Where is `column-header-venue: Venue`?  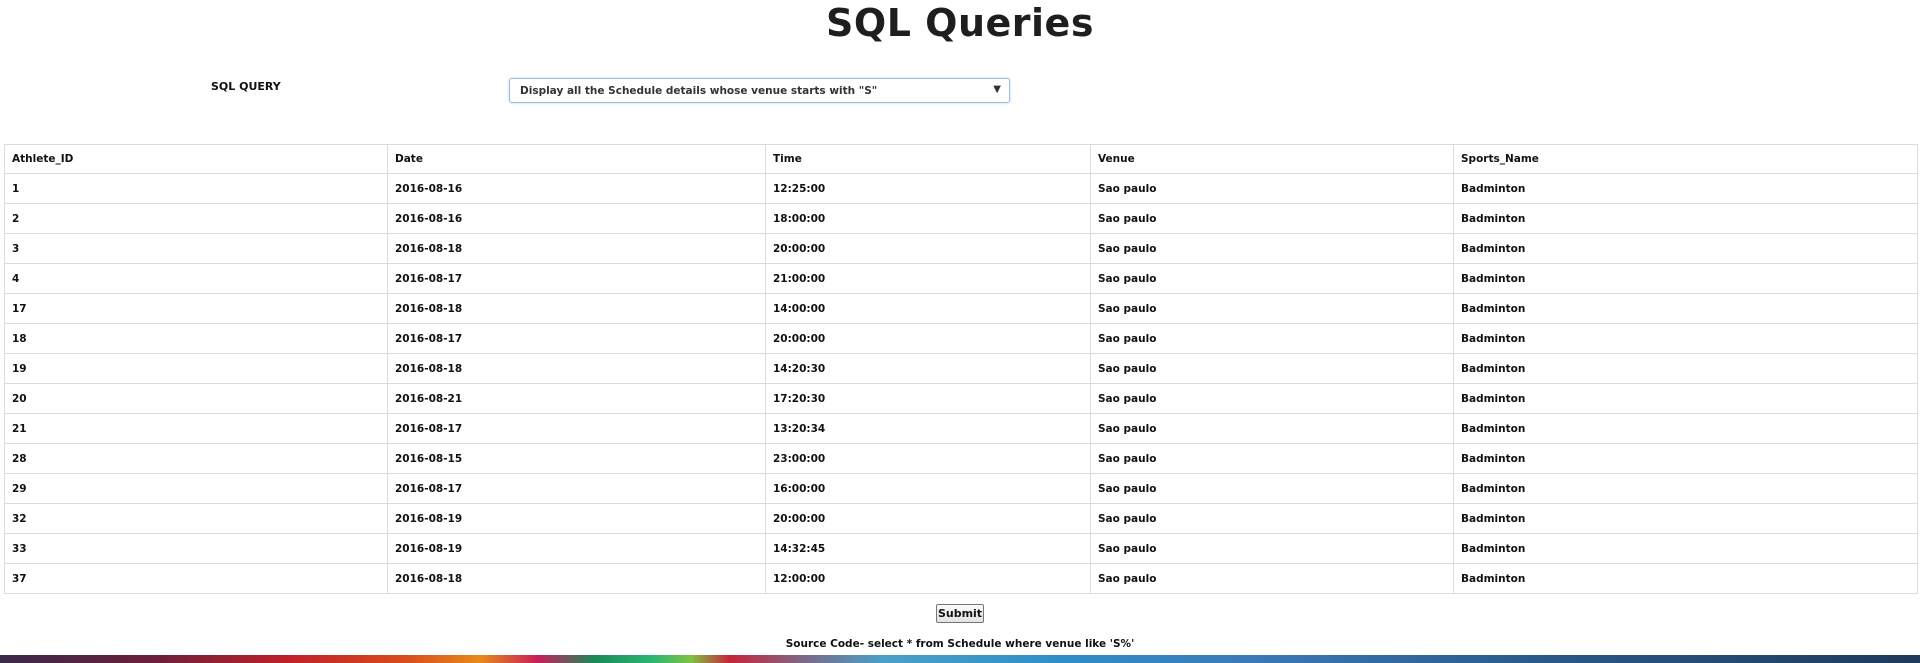 column-header-venue: Venue is located at coordinates (1272, 159).